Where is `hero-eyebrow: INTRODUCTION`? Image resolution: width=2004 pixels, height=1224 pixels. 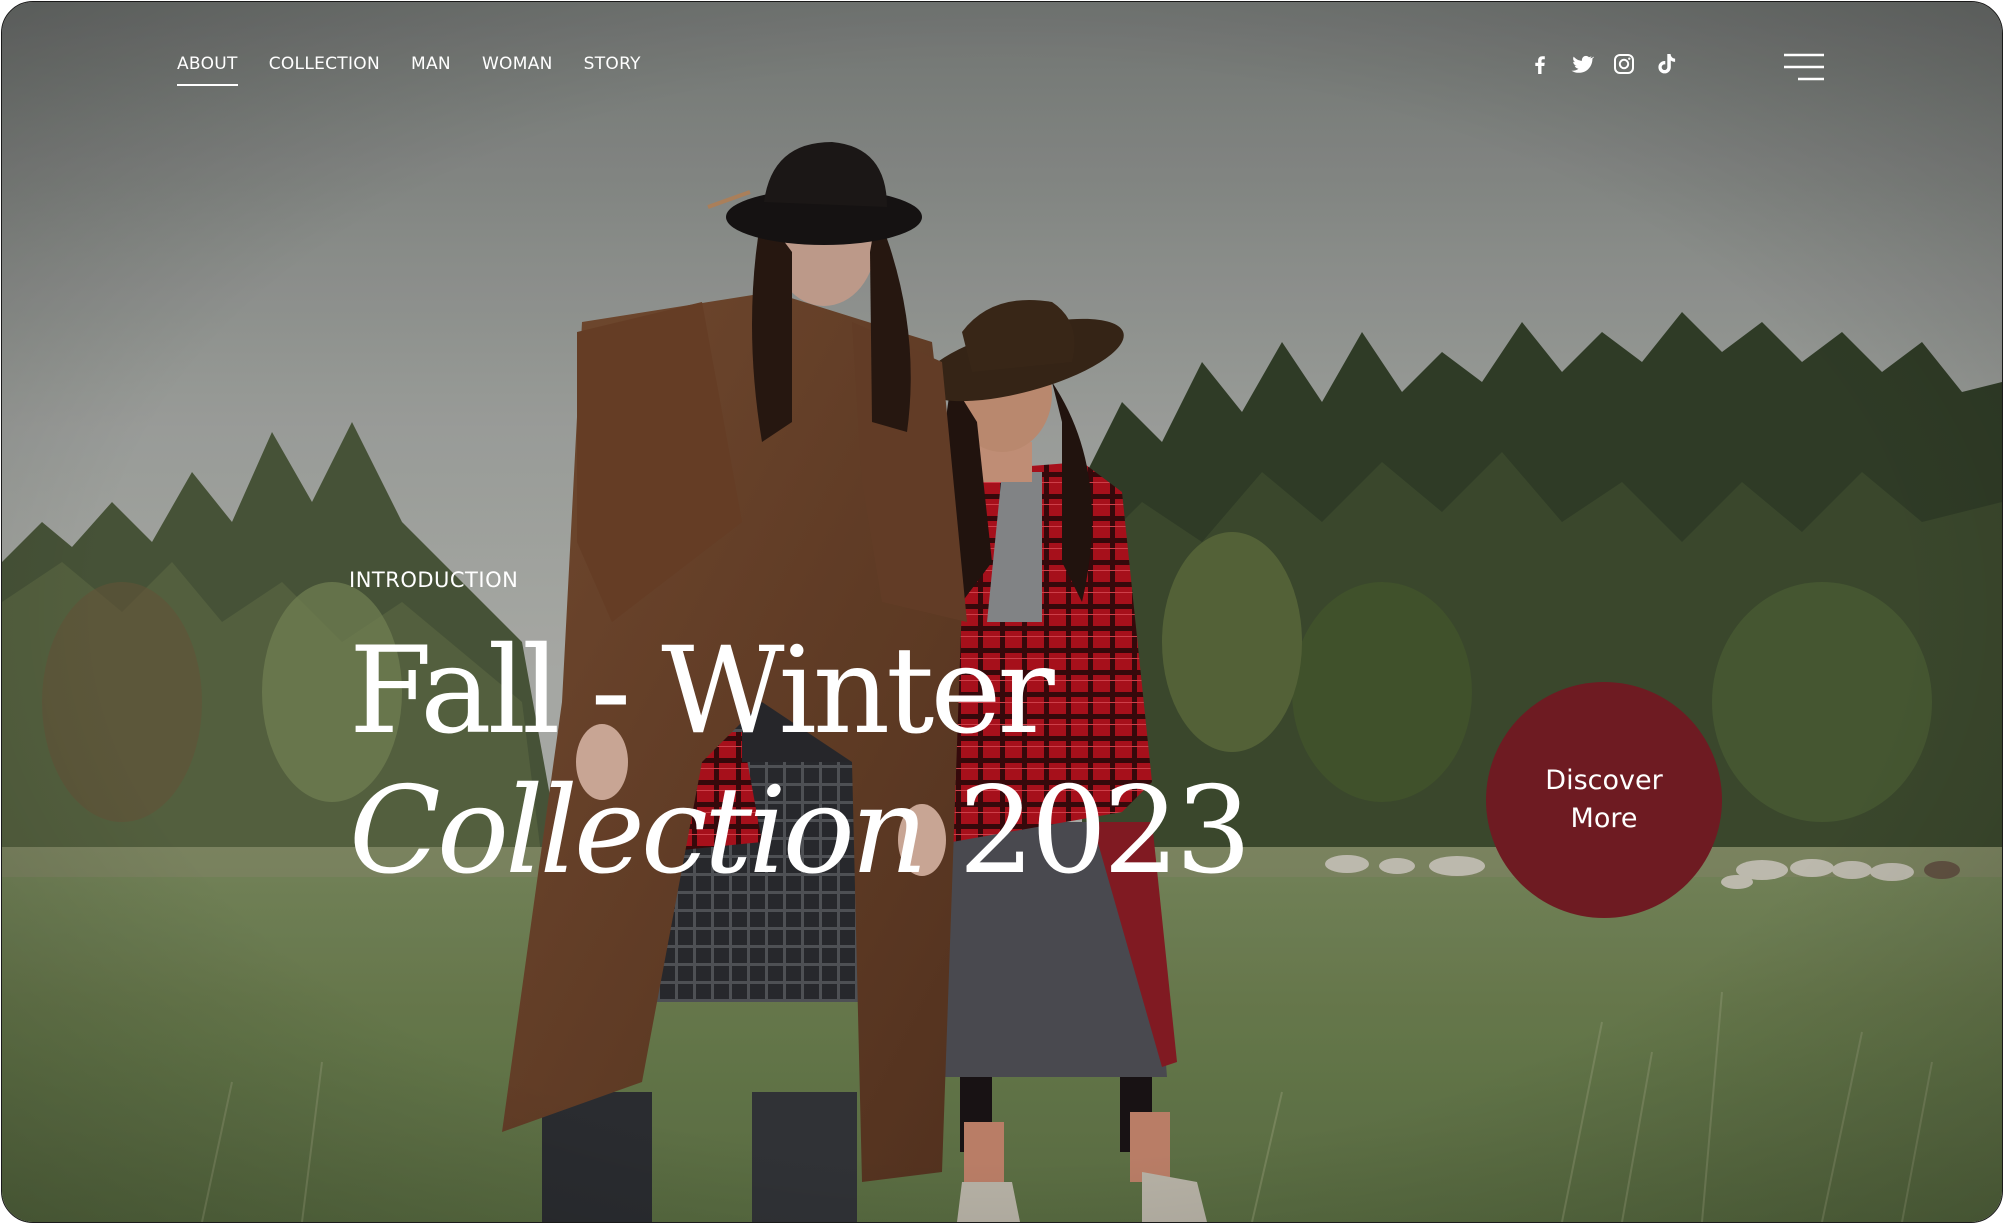 hero-eyebrow: INTRODUCTION is located at coordinates (434, 580).